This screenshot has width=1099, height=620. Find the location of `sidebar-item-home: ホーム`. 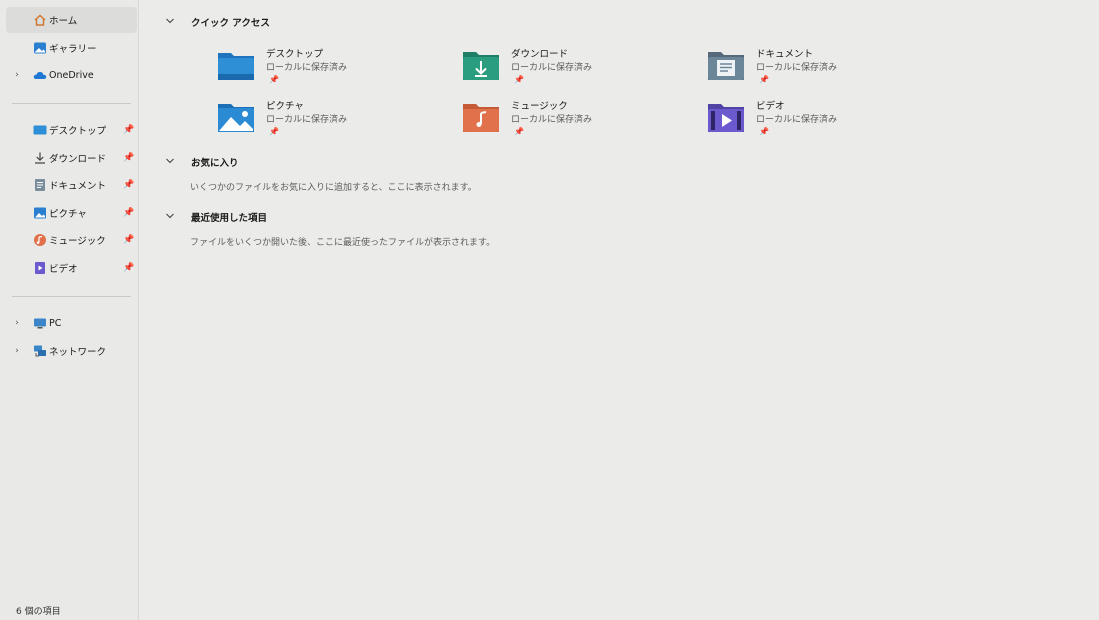

sidebar-item-home: ホーム is located at coordinates (71, 20).